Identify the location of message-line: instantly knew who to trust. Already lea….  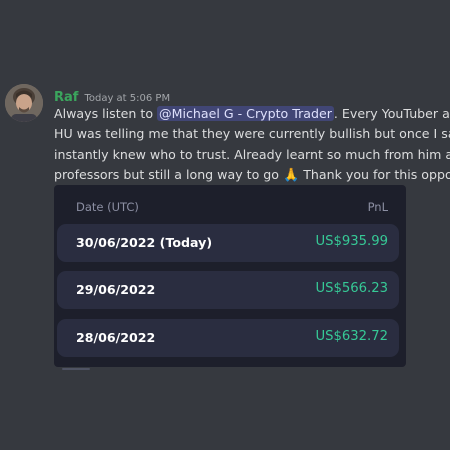
(252, 154).